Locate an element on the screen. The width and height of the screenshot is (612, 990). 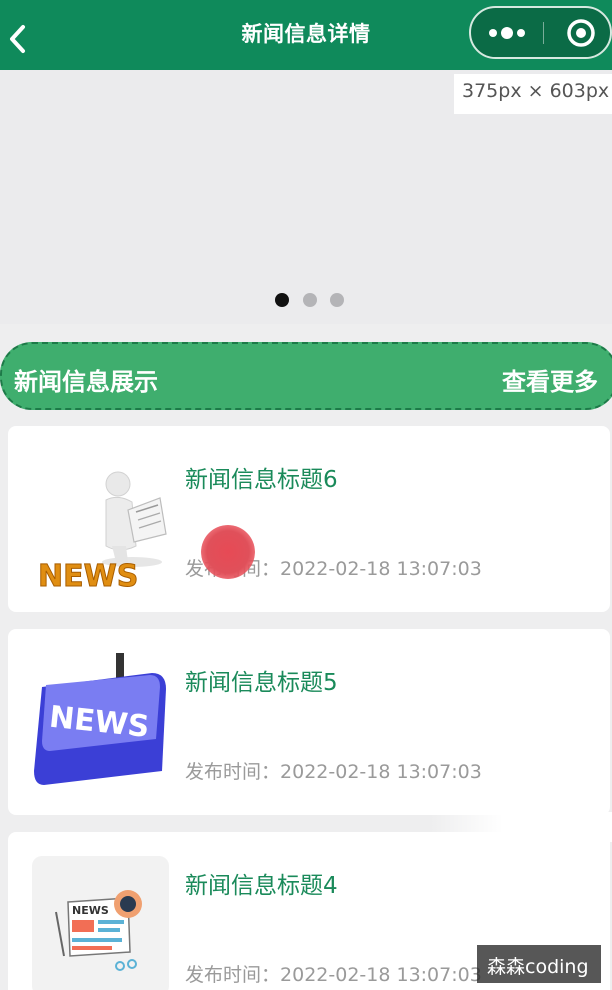
section-title: 新闻信息展示 is located at coordinates (86, 382).